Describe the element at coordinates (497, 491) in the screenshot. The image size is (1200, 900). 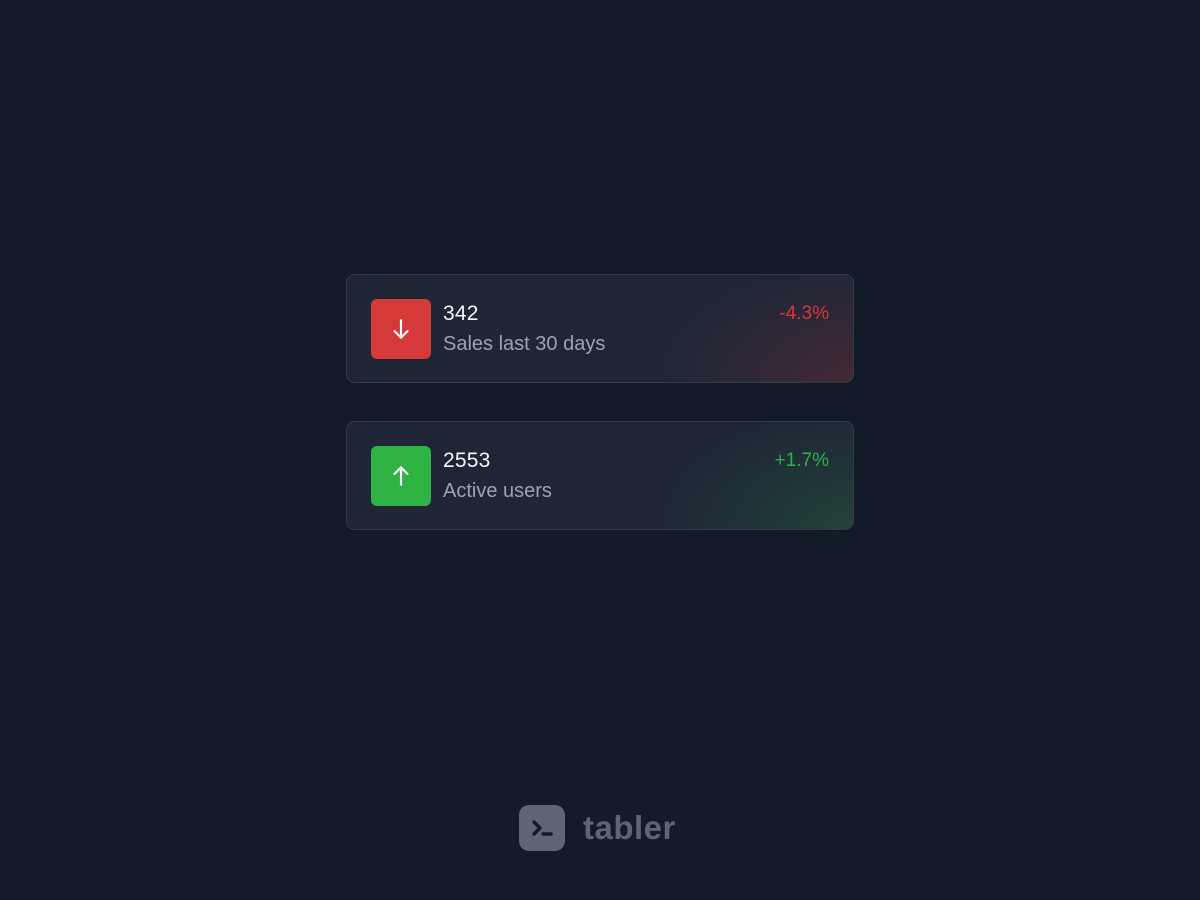
I see `users-label: Active users` at that location.